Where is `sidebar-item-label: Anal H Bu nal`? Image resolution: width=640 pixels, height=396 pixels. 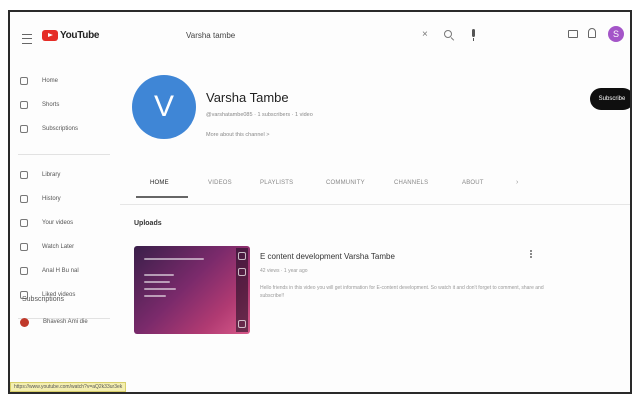
sidebar-item-label: Anal H Bu nal is located at coordinates (60, 271).